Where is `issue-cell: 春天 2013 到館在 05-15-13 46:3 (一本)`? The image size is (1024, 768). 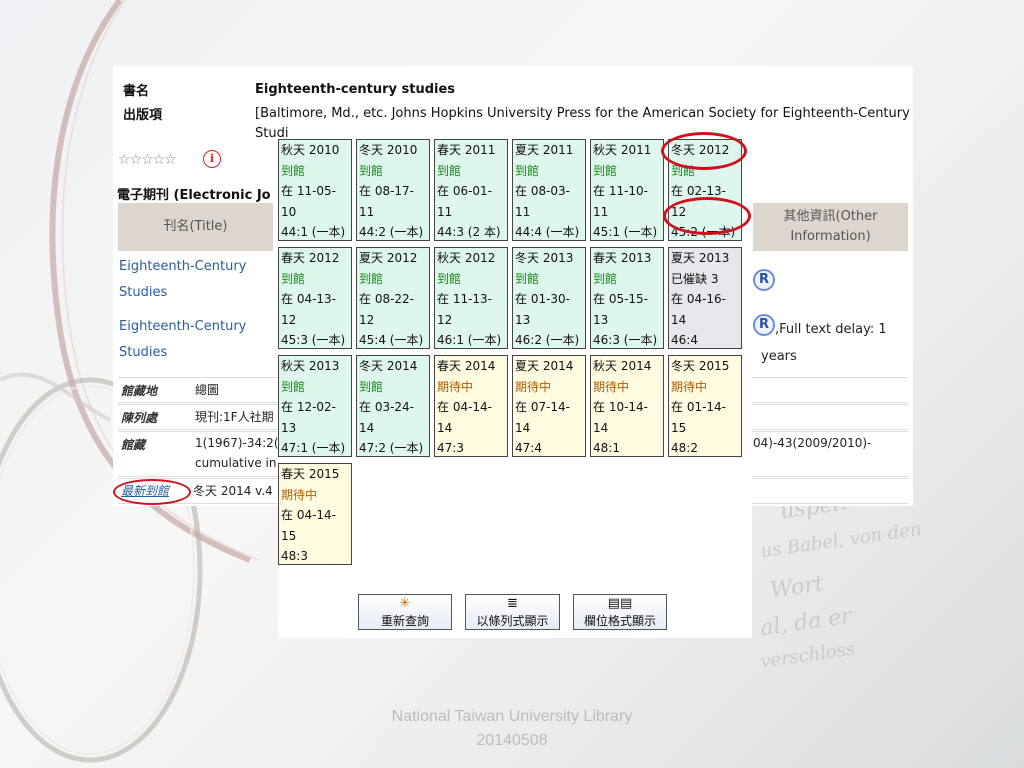
issue-cell: 春天 2013 到館在 05-15-13 46:3 (一本) is located at coordinates (627, 298).